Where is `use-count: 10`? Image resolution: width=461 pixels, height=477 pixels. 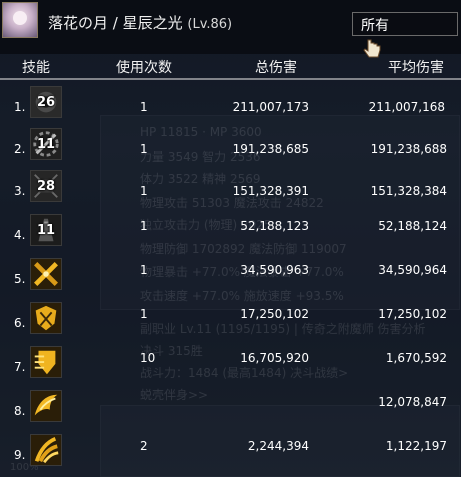
use-count: 10 is located at coordinates (148, 358).